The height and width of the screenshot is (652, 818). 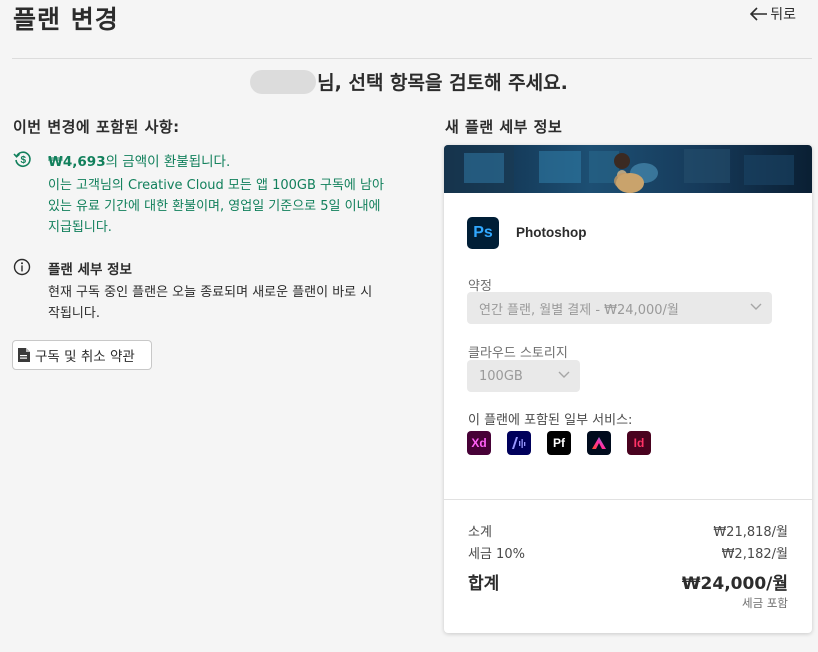 I want to click on subtotal-value: ₩21,818/월, so click(x=750, y=532).